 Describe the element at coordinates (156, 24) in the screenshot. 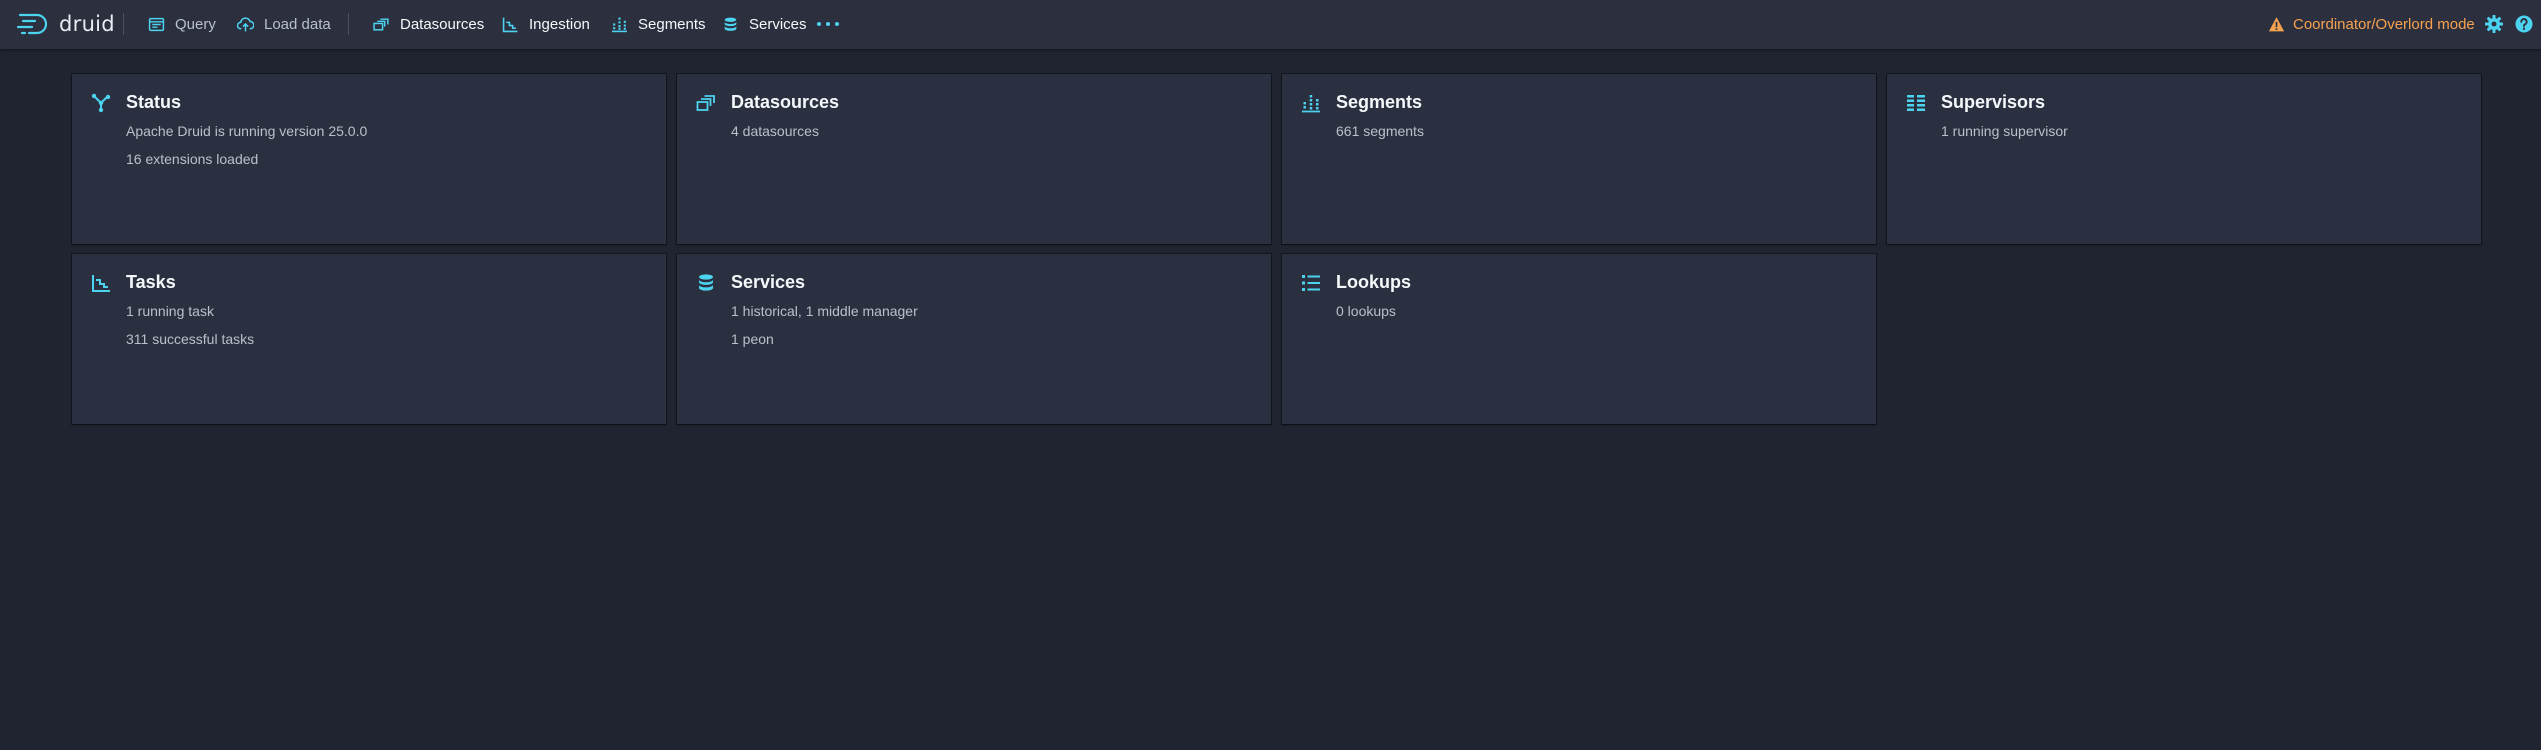

I see `query-icon` at that location.